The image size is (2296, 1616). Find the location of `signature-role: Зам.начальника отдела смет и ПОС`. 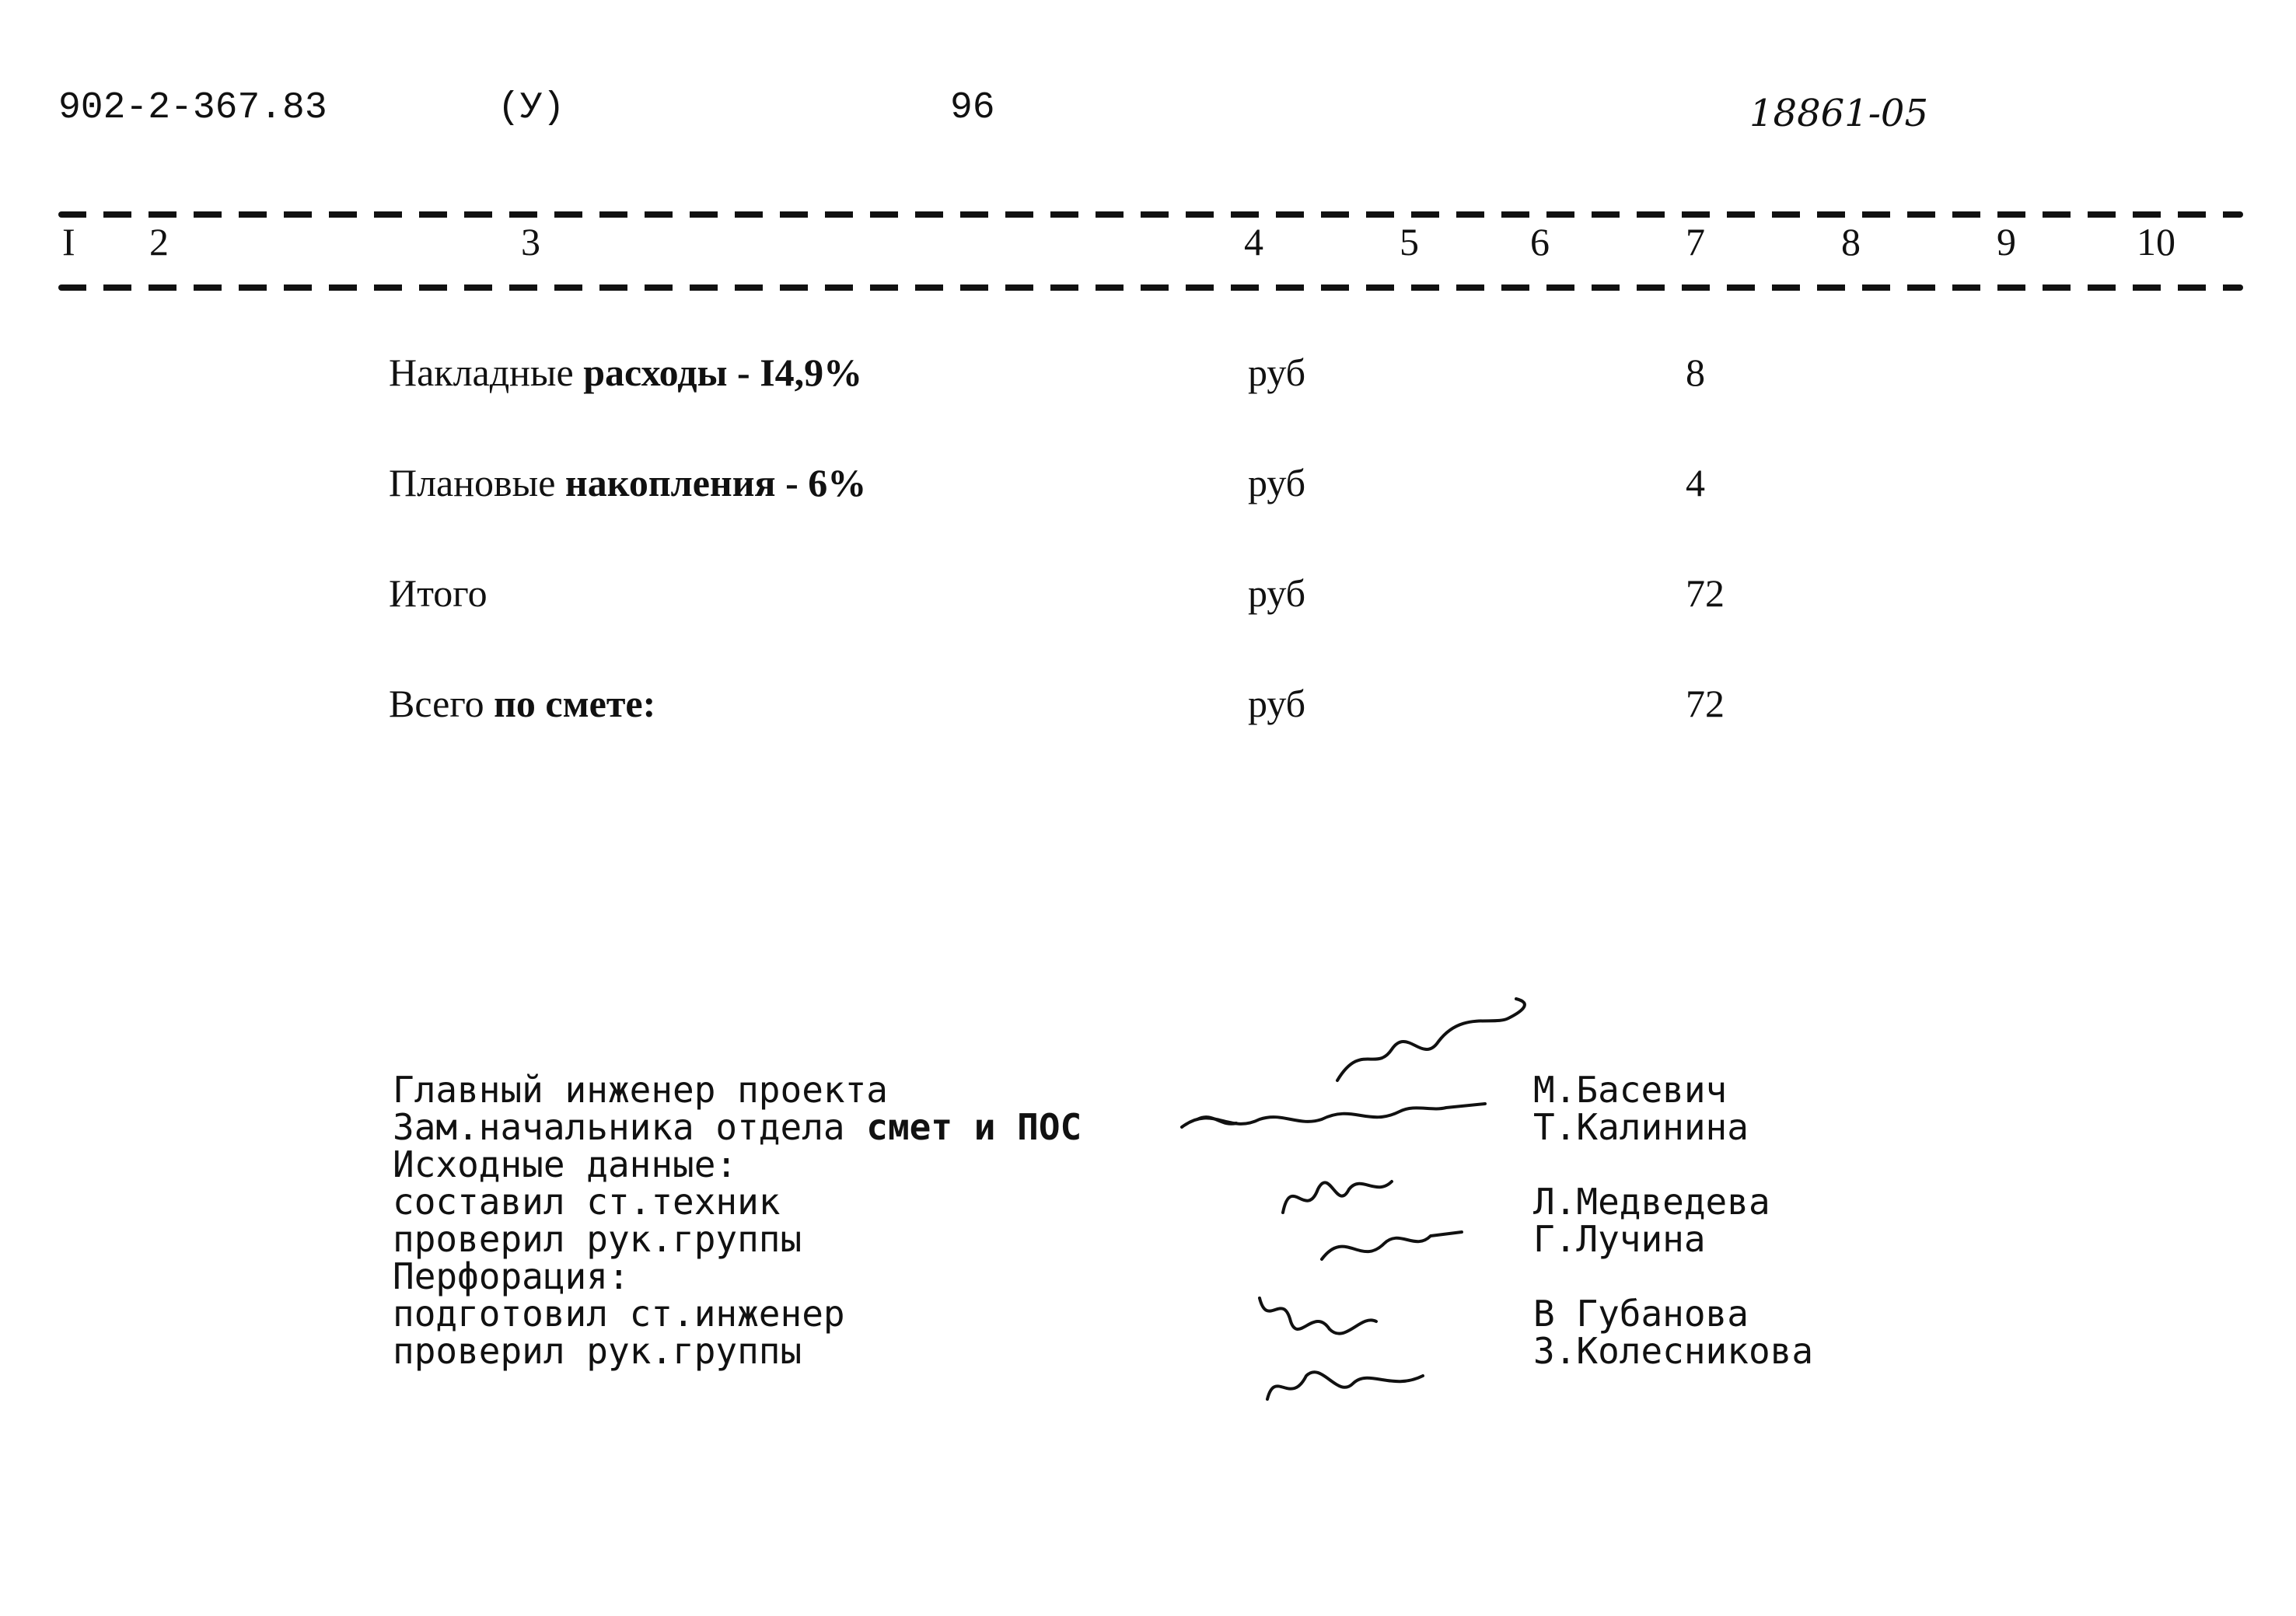

signature-role: Зам.начальника отдела смет и ПОС is located at coordinates (737, 1127).